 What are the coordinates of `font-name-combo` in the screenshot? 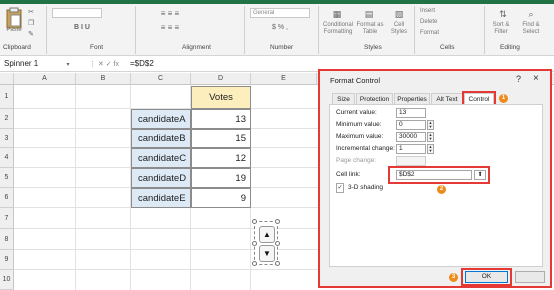 It's located at (77, 13).